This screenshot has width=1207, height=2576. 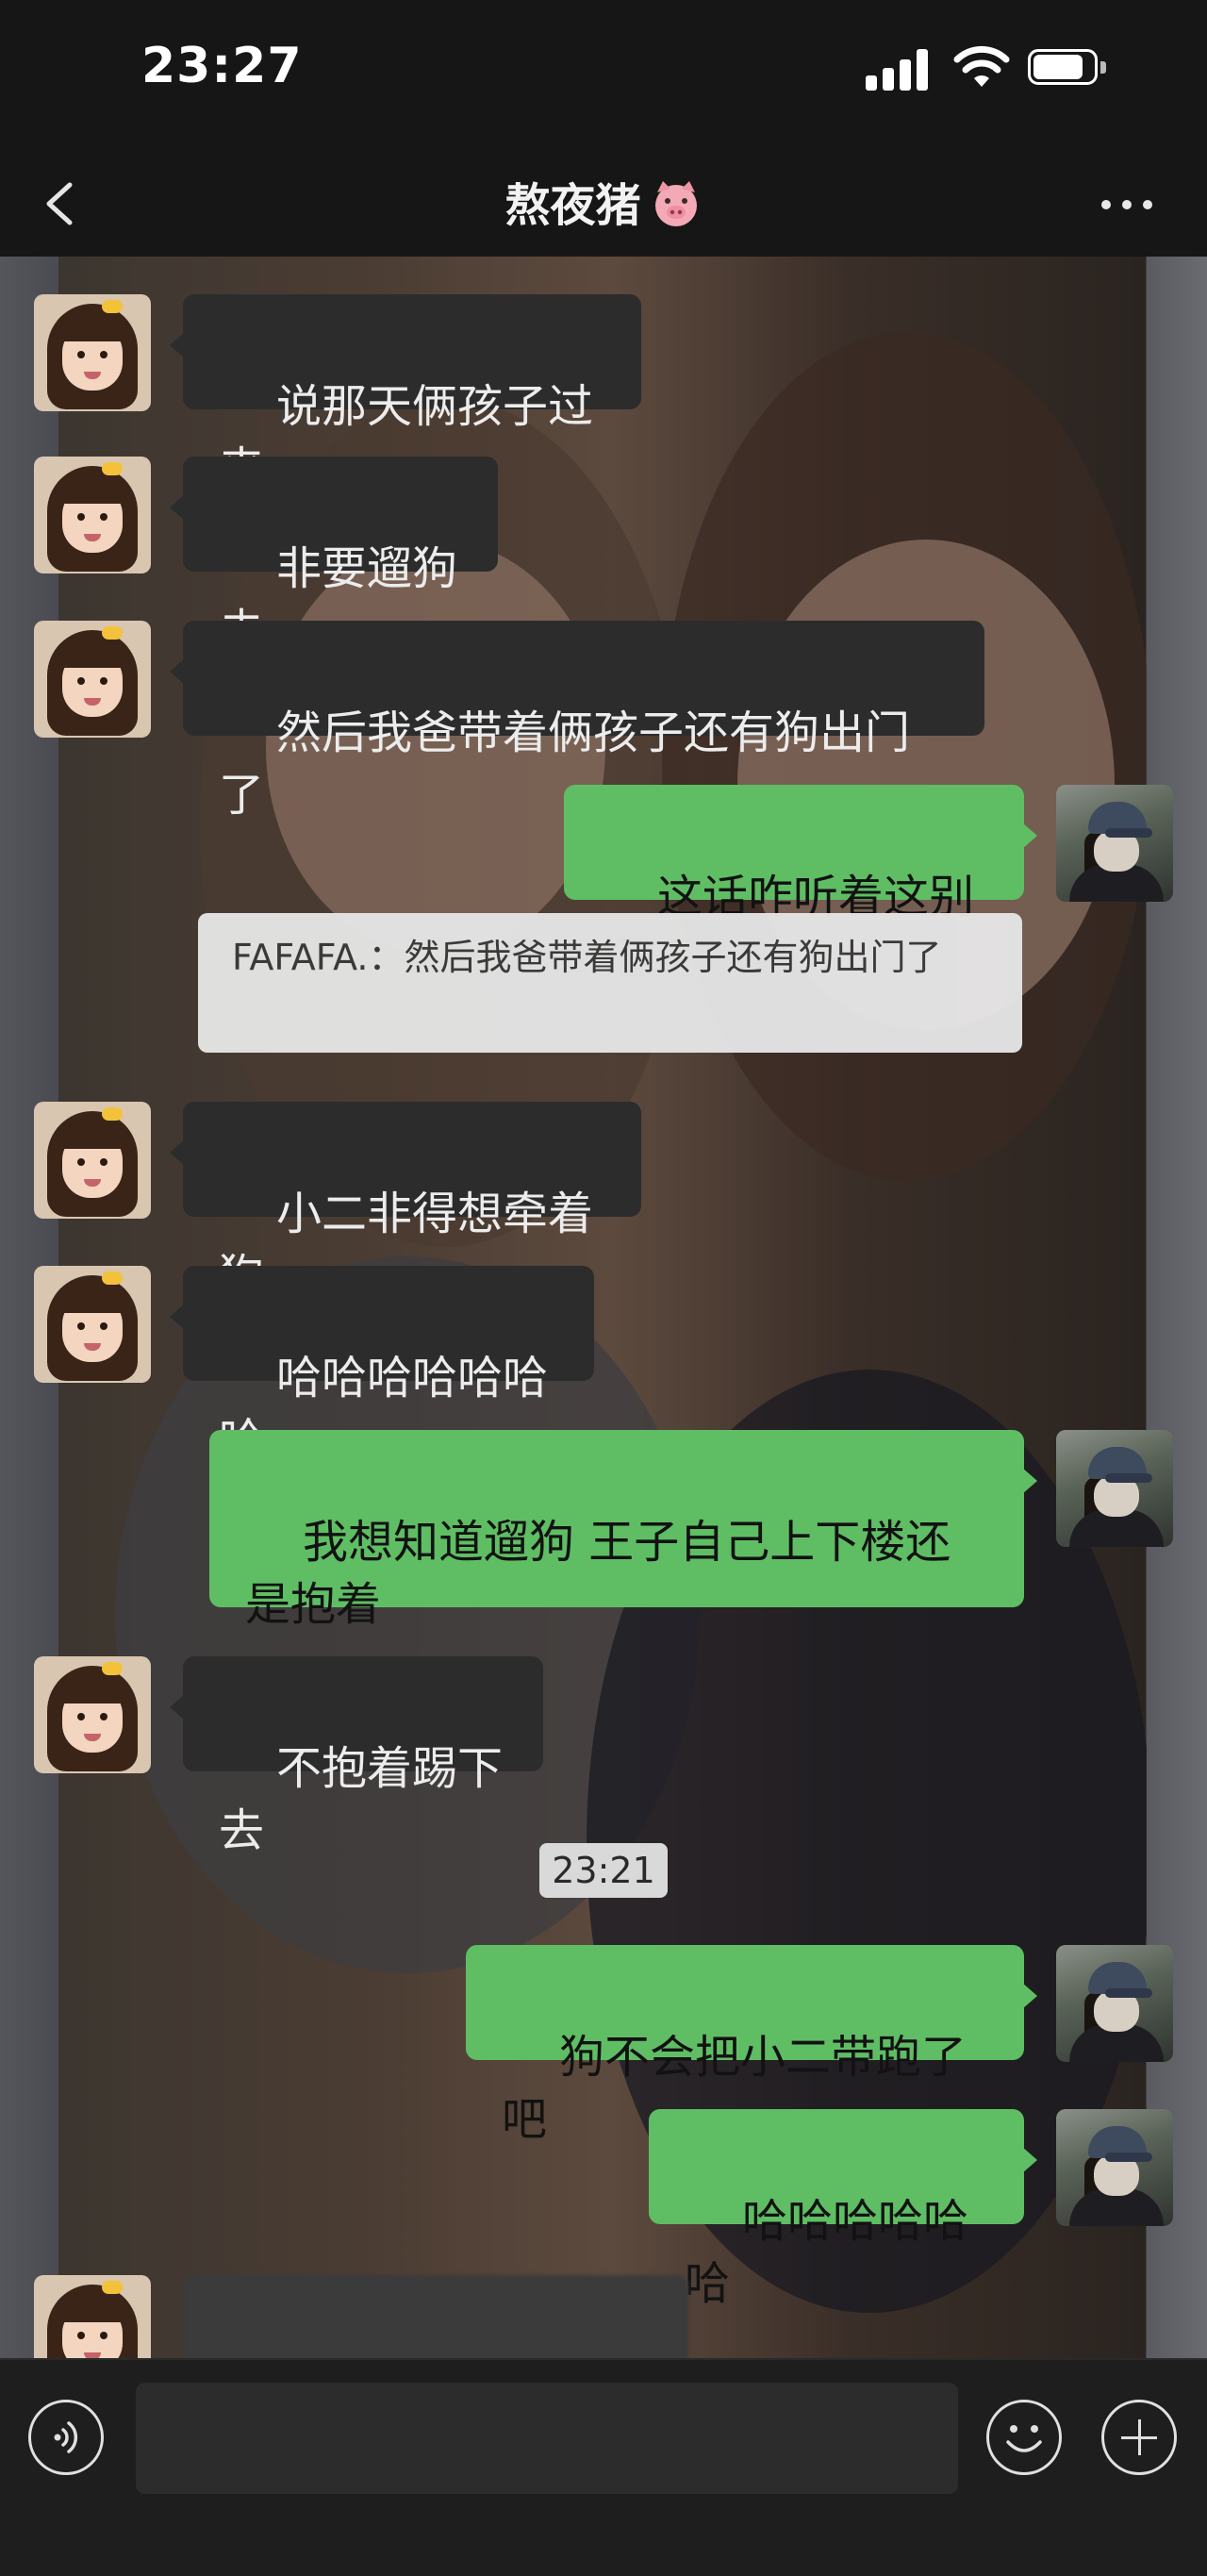 I want to click on voice-icon, so click(x=66, y=2437).